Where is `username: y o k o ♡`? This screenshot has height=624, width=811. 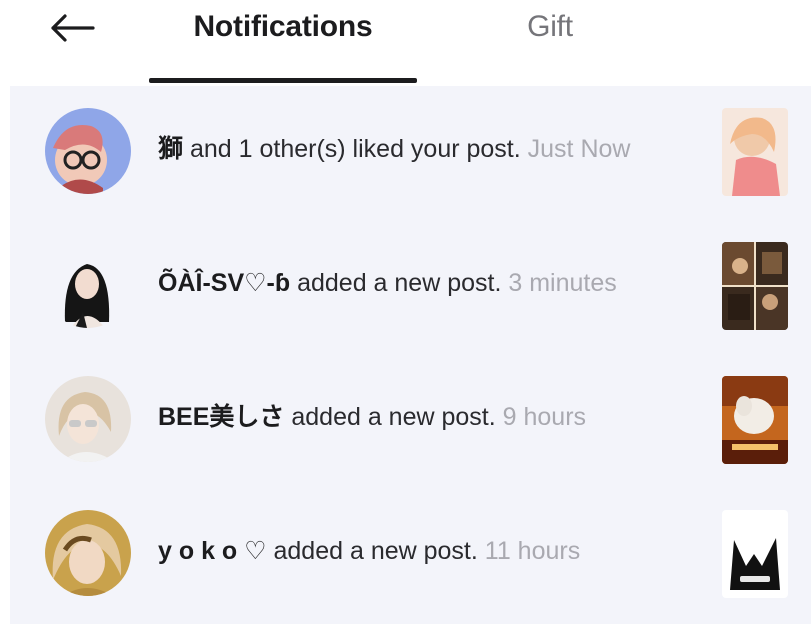 username: y o k o ♡ is located at coordinates (212, 551).